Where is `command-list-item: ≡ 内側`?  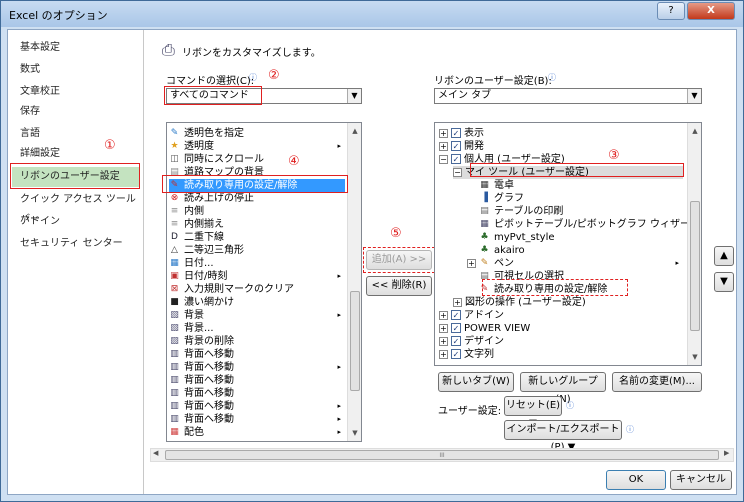
command-list-item: ≡ 内側 is located at coordinates (257, 211).